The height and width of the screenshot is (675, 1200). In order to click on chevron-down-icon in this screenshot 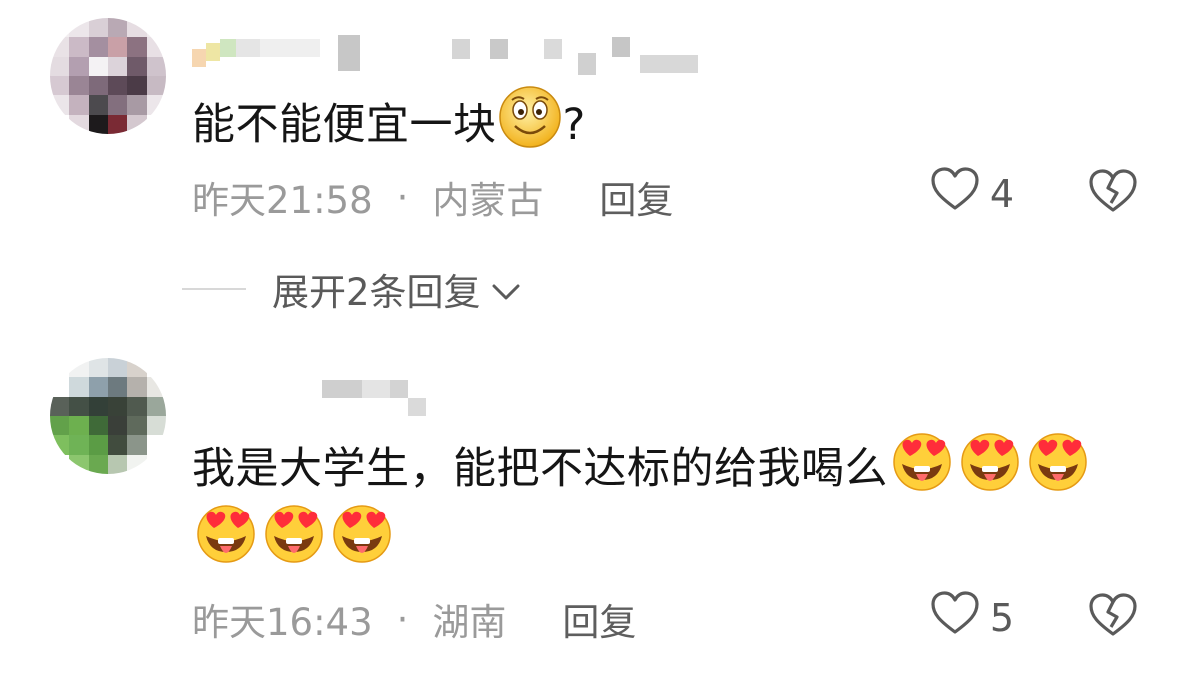, I will do `click(506, 289)`.